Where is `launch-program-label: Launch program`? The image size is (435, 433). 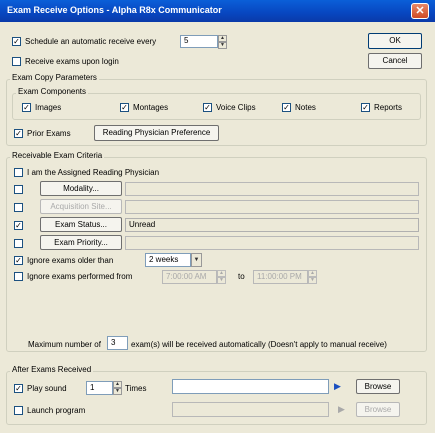 launch-program-label: Launch program is located at coordinates (56, 410).